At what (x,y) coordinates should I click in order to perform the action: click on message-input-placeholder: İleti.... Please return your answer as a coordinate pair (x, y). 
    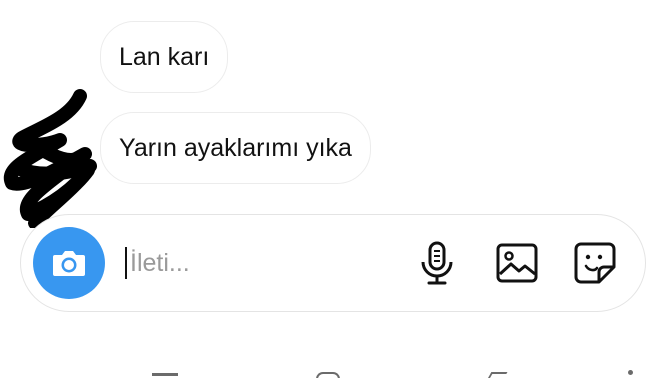
    Looking at the image, I should click on (160, 262).